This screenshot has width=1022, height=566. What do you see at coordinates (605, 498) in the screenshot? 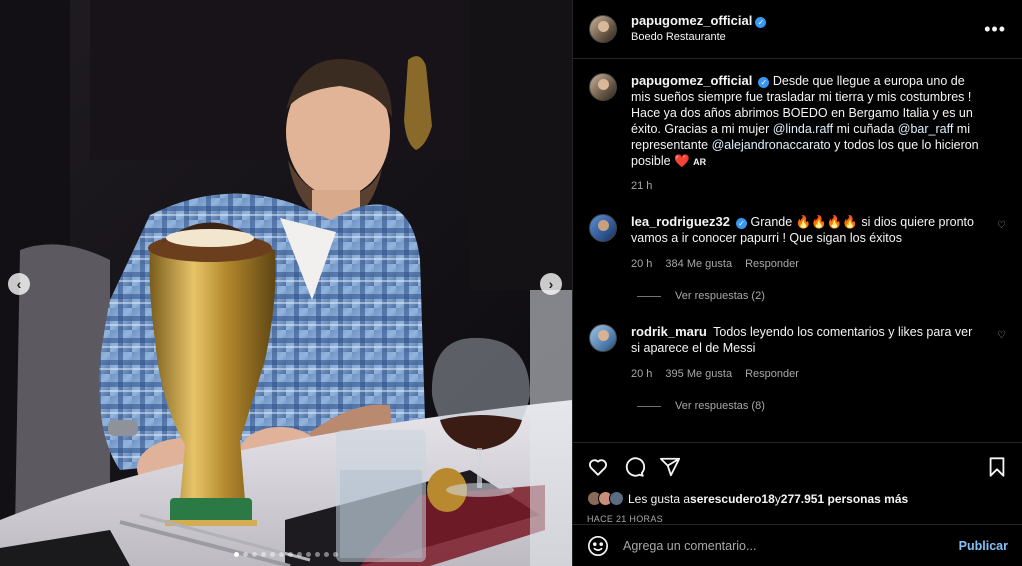
I see `liker-avatars` at bounding box center [605, 498].